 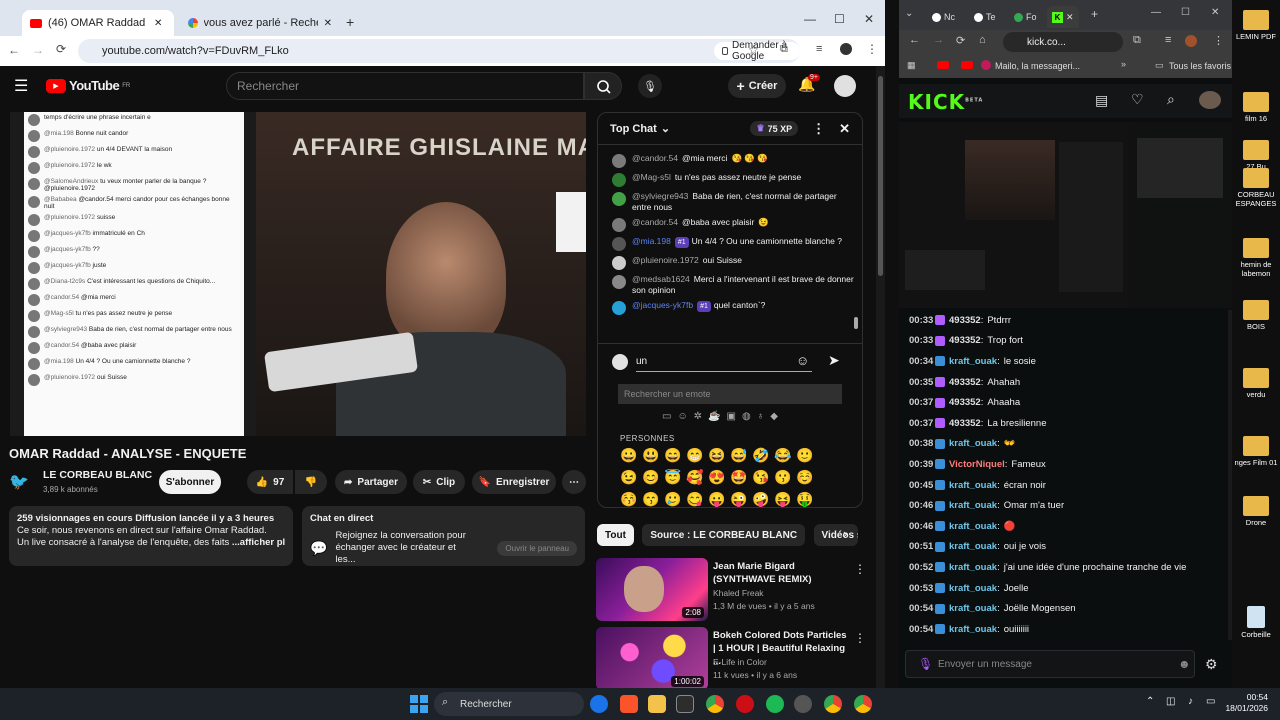 What do you see at coordinates (574, 482) in the screenshot?
I see `more-actions-button: ⋯` at bounding box center [574, 482].